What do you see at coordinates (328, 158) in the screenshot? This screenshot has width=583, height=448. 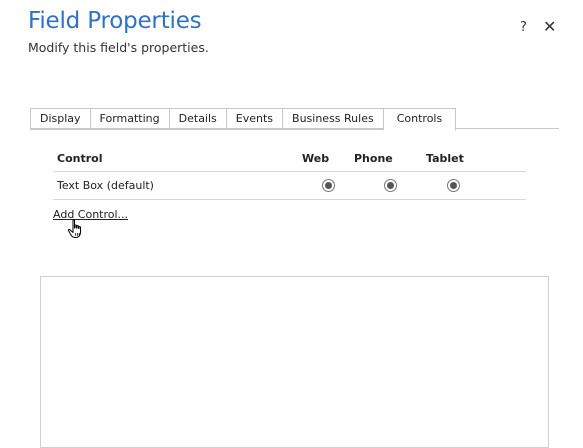 I see `header-web: Web` at bounding box center [328, 158].